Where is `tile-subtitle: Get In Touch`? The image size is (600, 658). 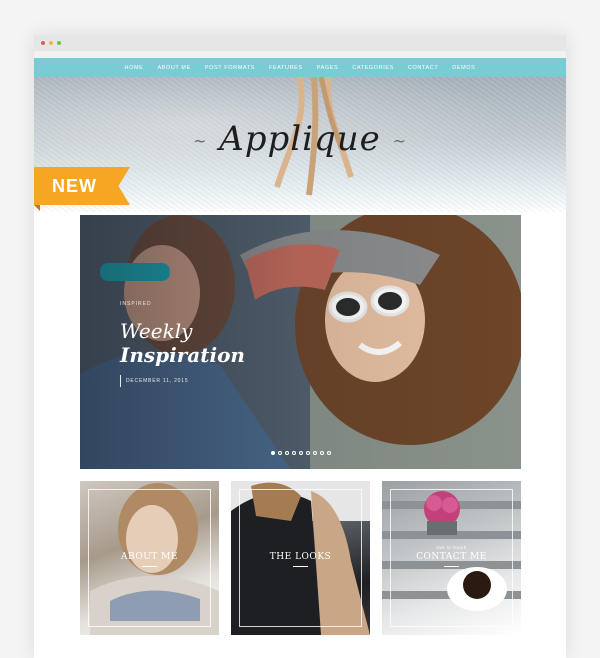 tile-subtitle: Get In Touch is located at coordinates (451, 547).